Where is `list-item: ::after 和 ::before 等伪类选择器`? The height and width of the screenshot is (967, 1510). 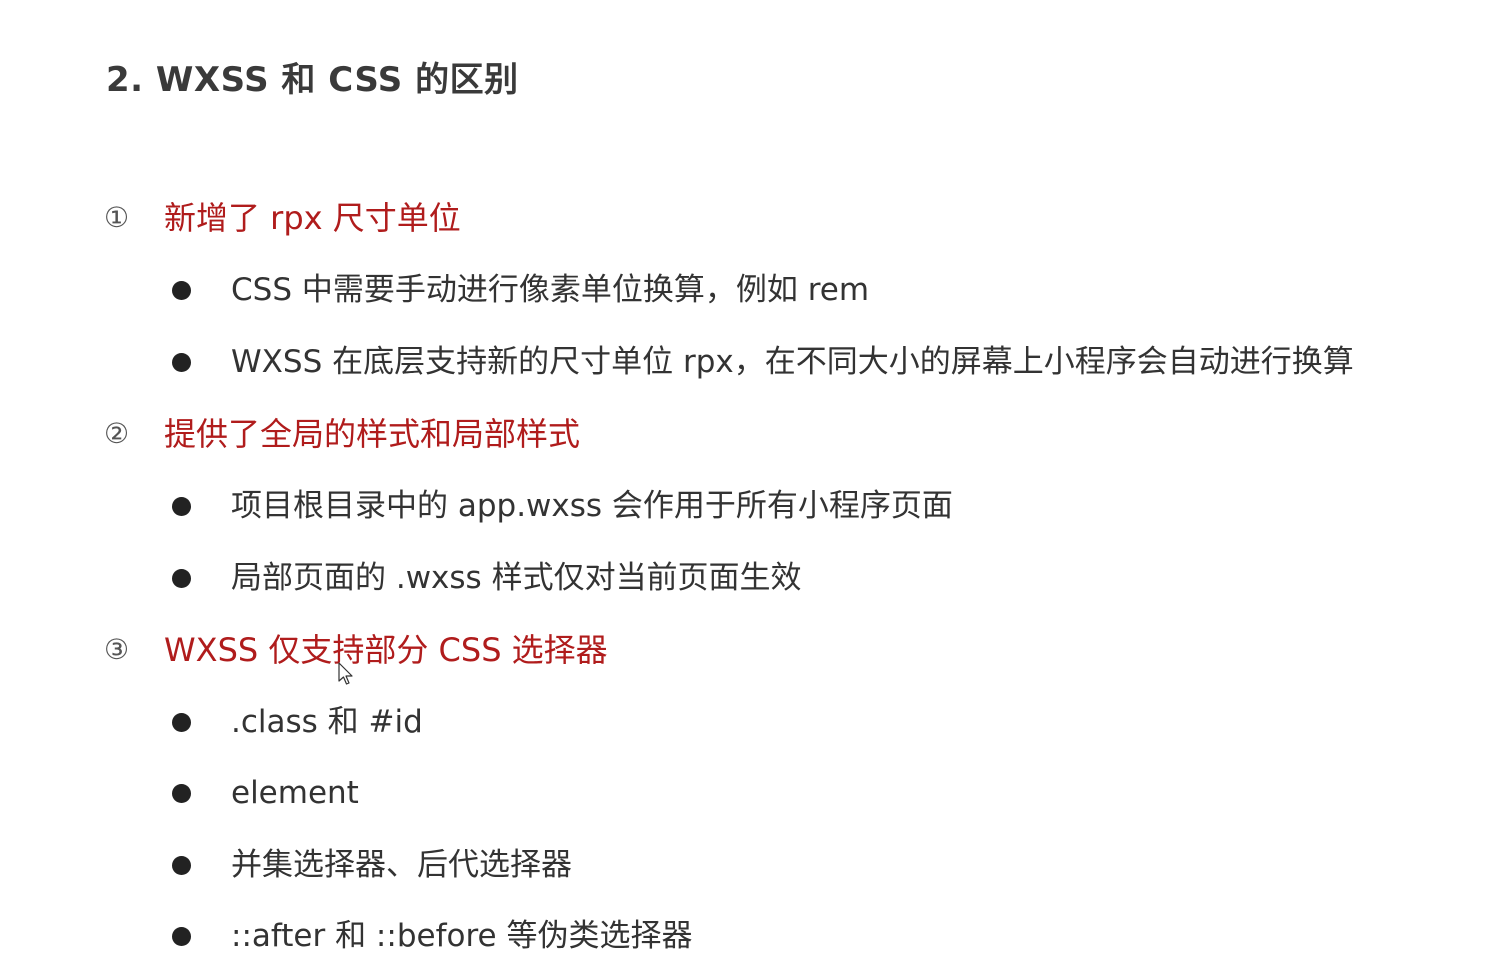
list-item: ::after 和 ::before 等伪类选择器 is located at coordinates (432, 936).